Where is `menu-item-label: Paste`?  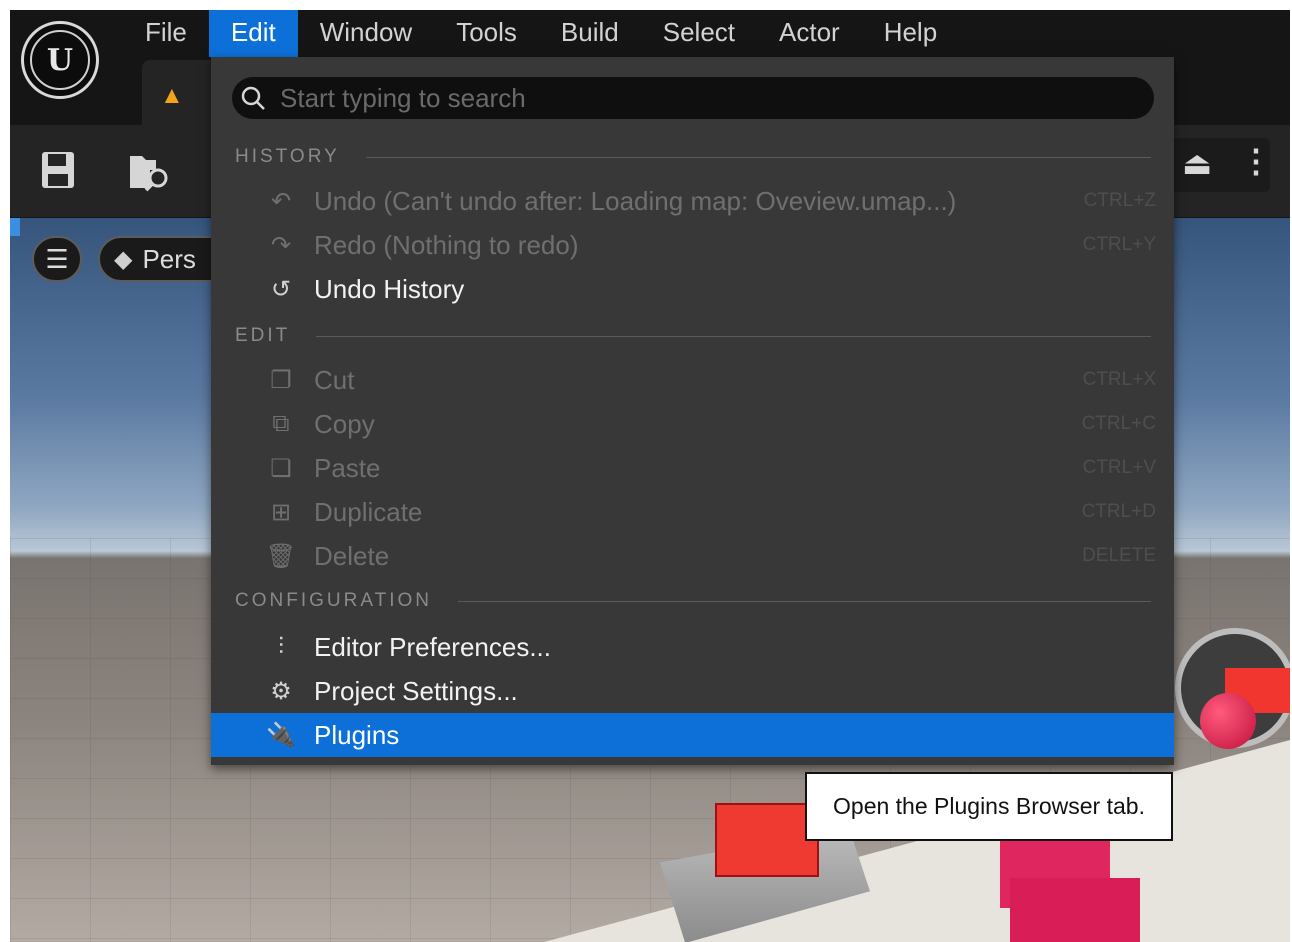 menu-item-label: Paste is located at coordinates (347, 467).